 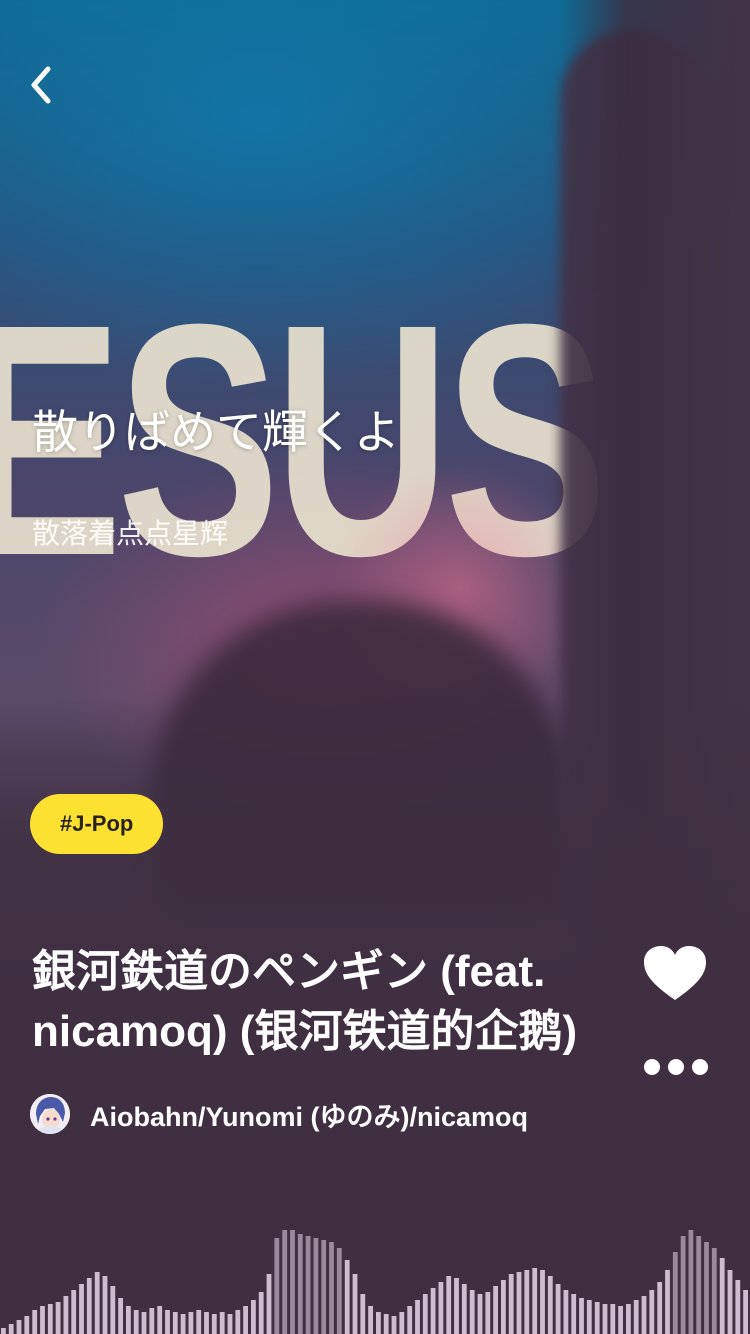 What do you see at coordinates (374, 1282) in the screenshot?
I see `audio-waveform` at bounding box center [374, 1282].